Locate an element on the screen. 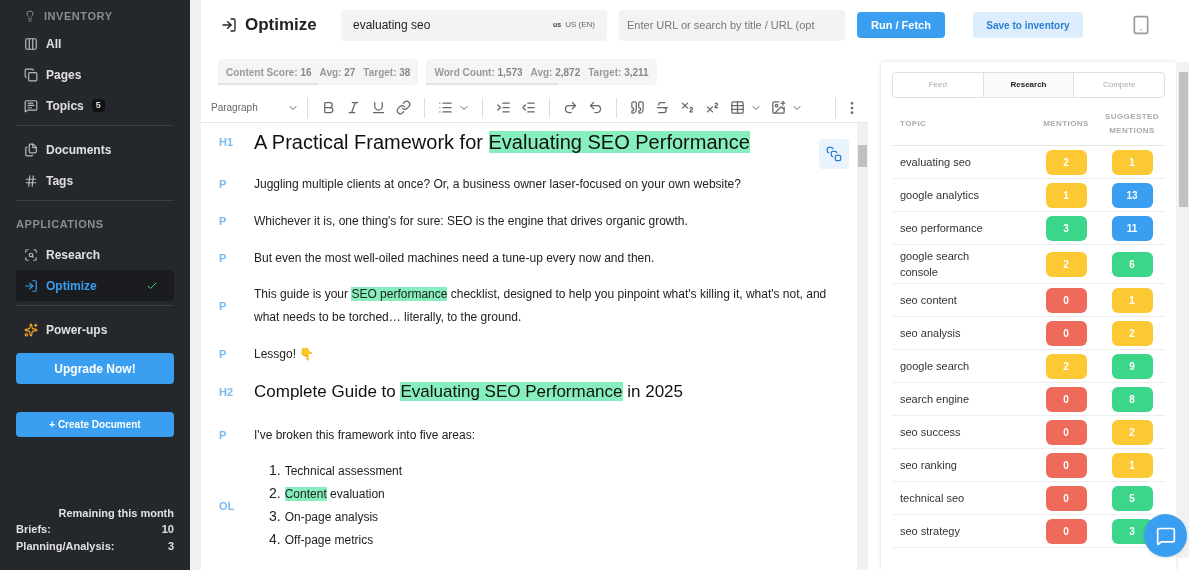 This screenshot has width=1200, height=570. list-item-text: On-page analysis is located at coordinates (331, 517).